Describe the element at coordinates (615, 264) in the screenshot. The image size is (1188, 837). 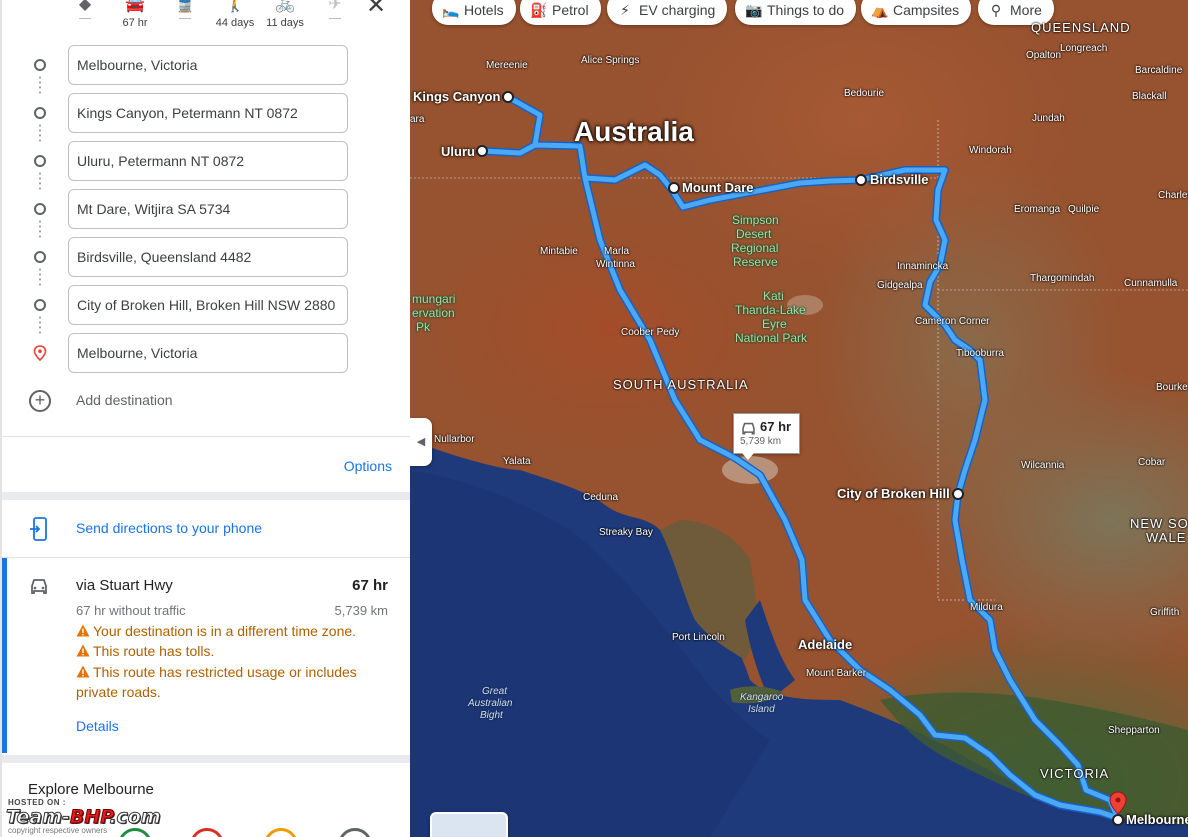
I see `town-label: Wintinna` at that location.